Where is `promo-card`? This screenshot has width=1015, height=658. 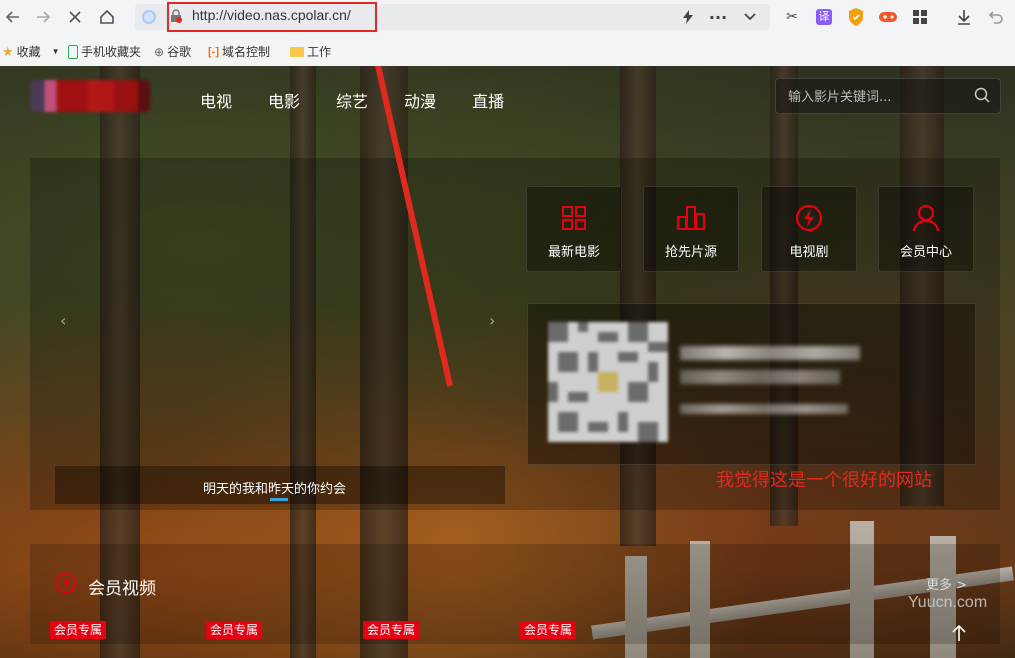
promo-card is located at coordinates (751, 384).